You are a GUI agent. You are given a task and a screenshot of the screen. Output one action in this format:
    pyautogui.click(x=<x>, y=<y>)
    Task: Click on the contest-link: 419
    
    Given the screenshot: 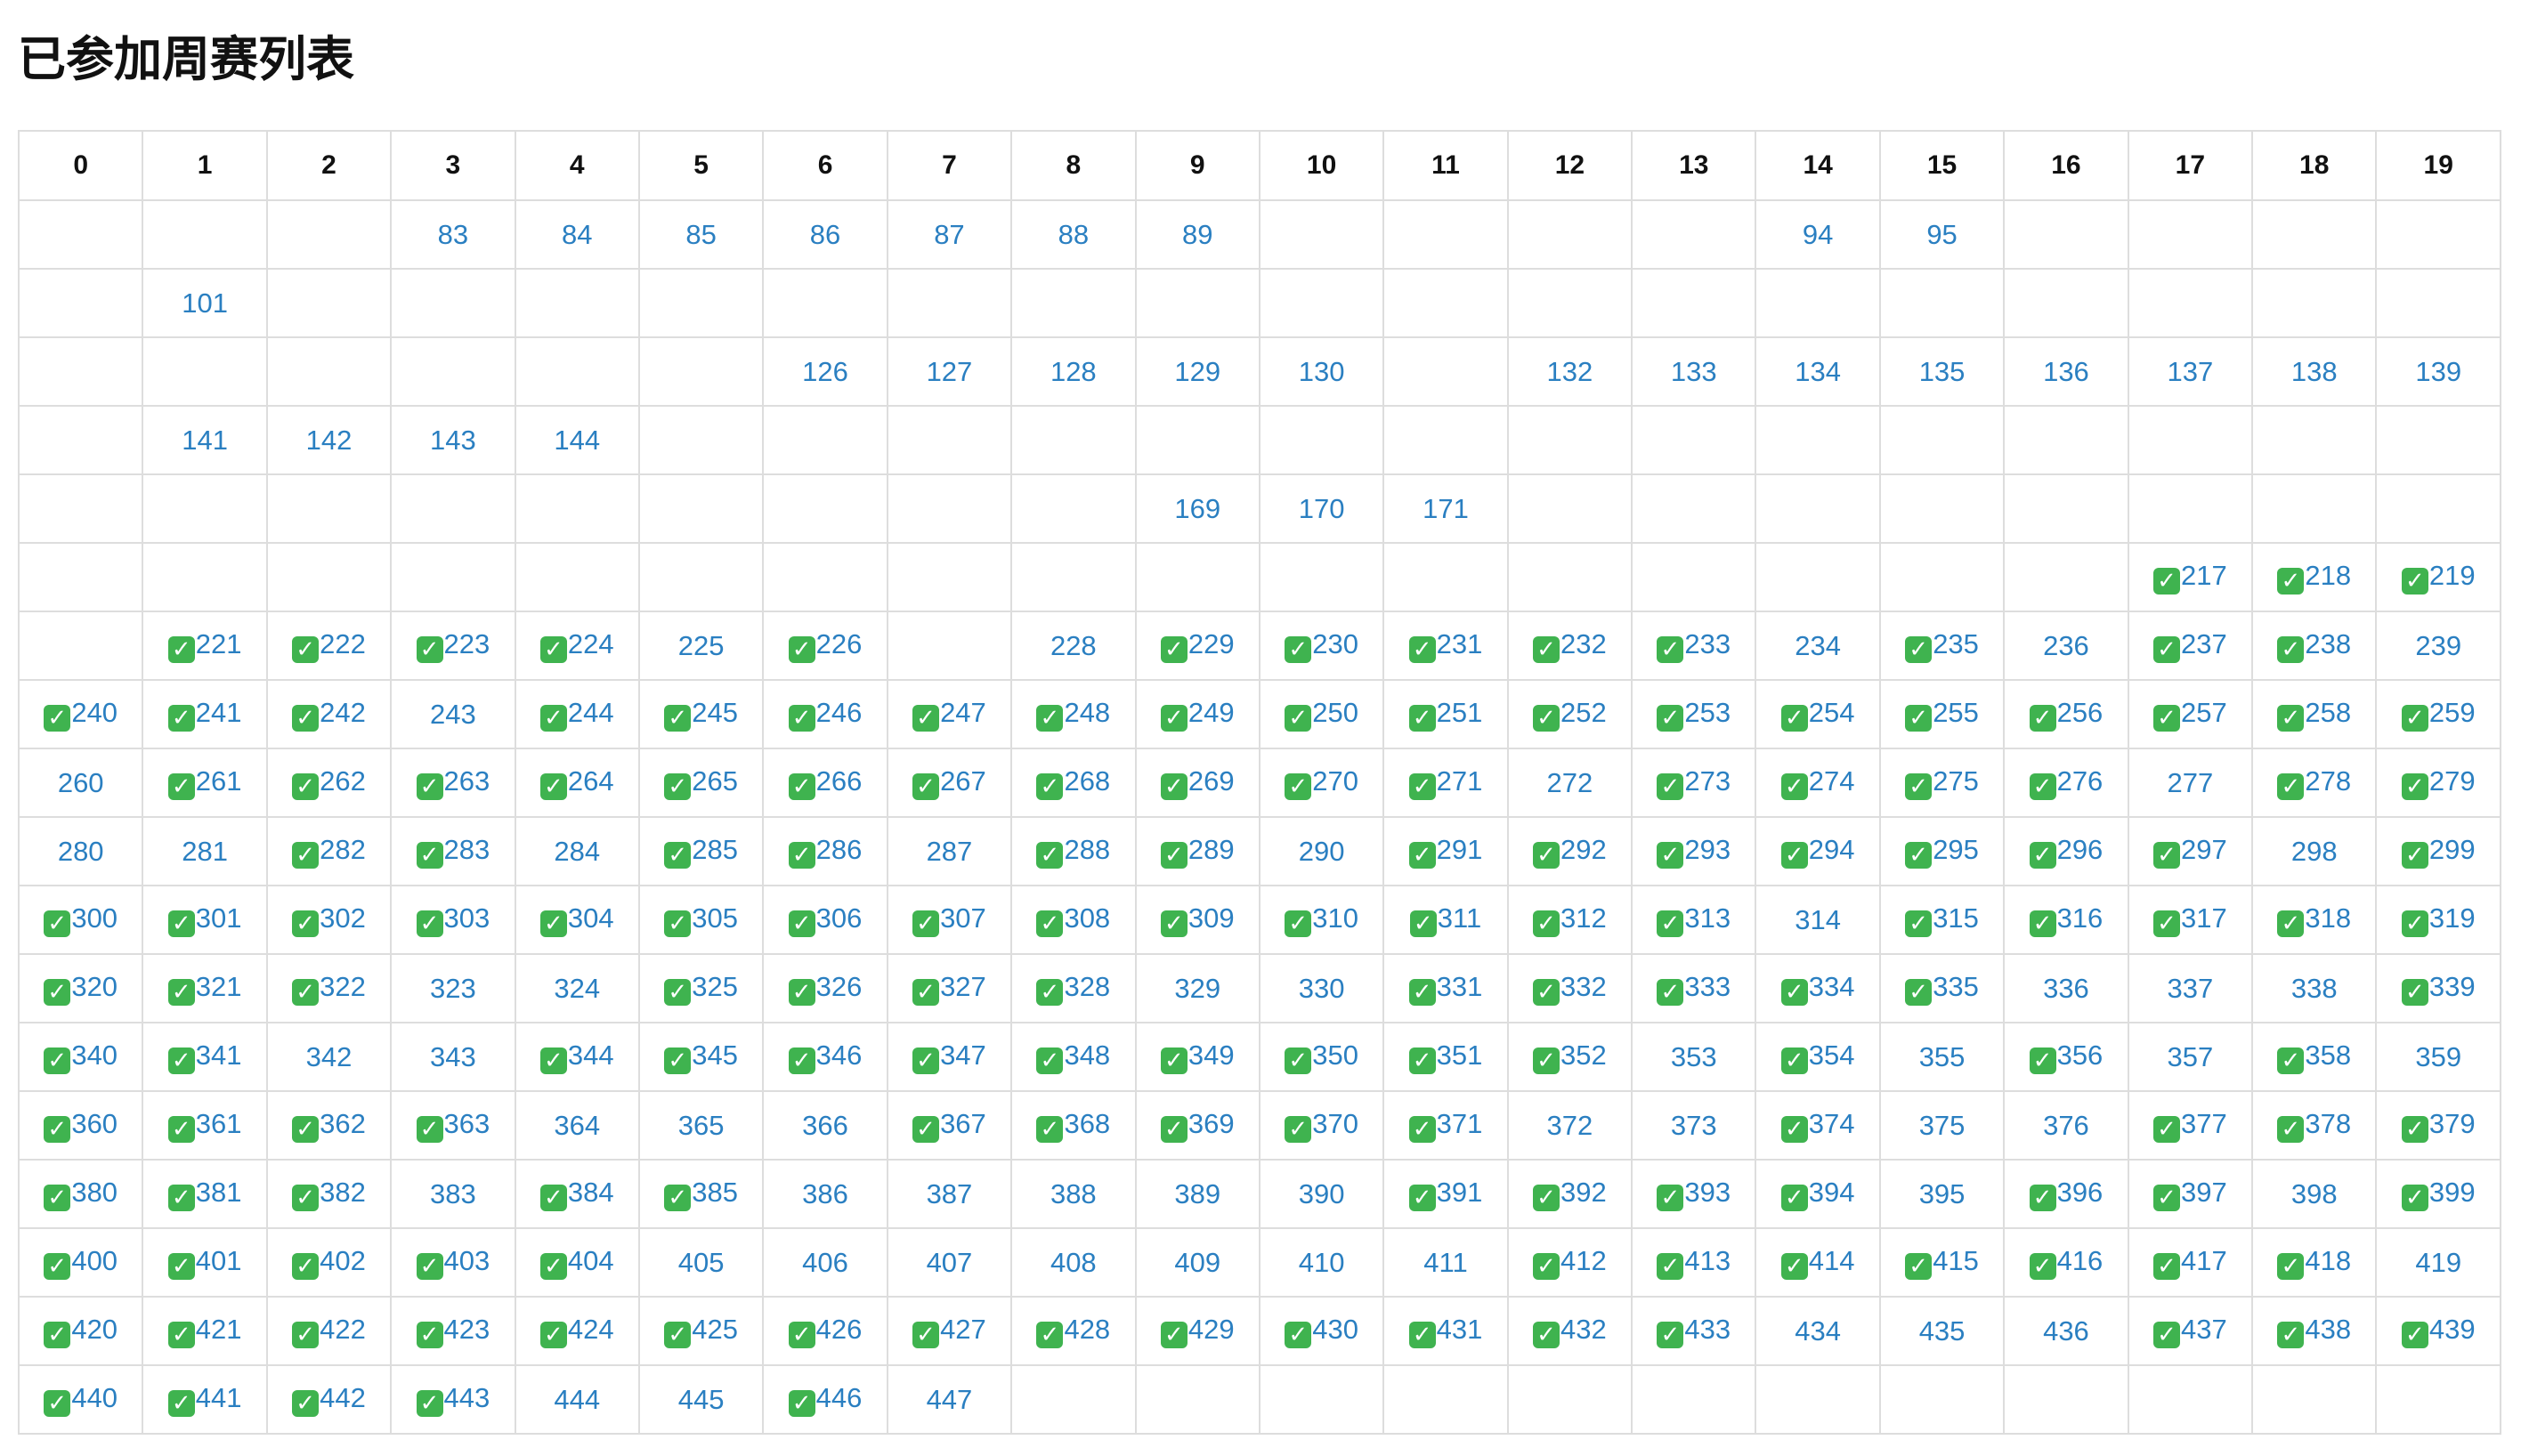 What is the action you would take?
    pyautogui.click(x=2438, y=1262)
    